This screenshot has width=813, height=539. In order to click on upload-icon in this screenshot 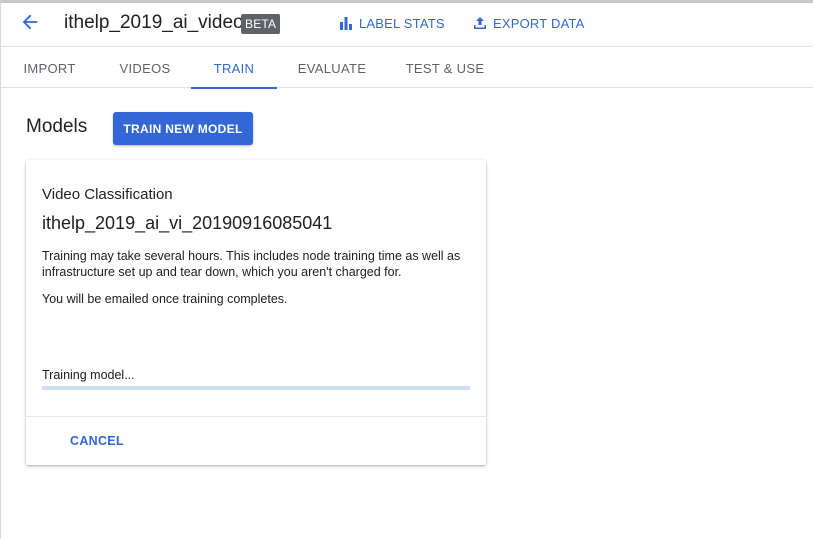, I will do `click(480, 23)`.